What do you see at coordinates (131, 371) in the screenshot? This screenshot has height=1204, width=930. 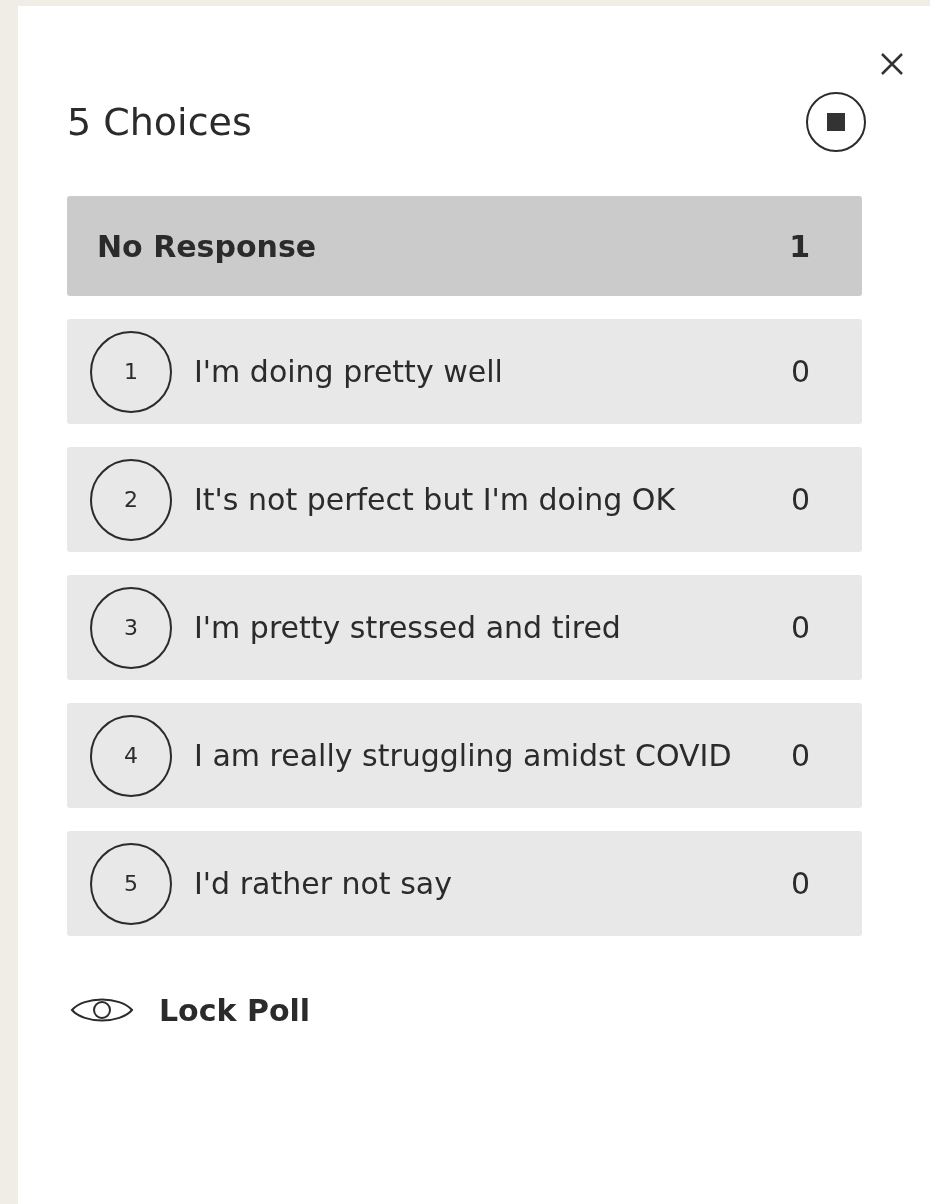 I see `choice-number: 1` at bounding box center [131, 371].